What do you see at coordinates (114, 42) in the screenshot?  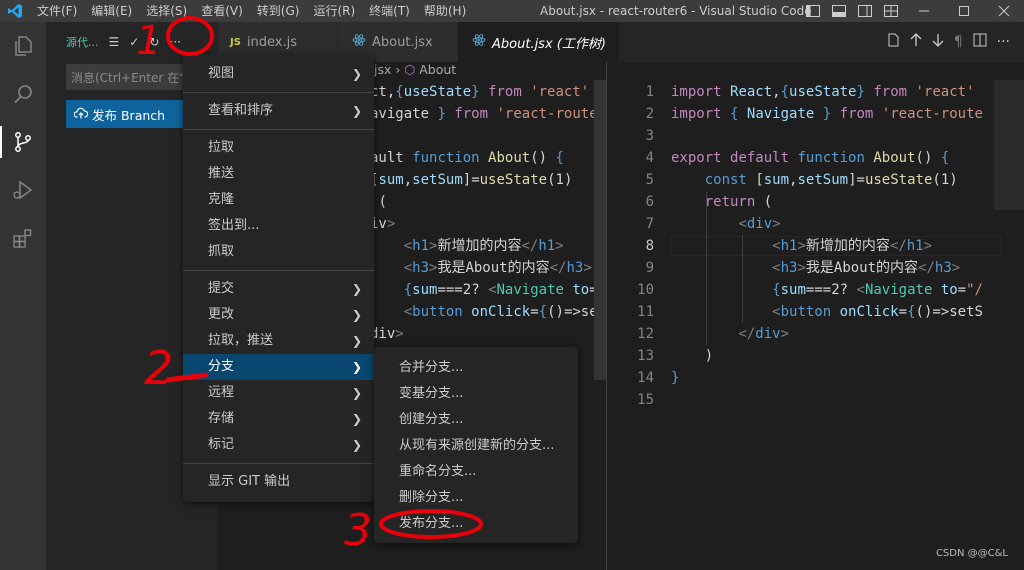 I see `view-as-tree-icon: ☰` at bounding box center [114, 42].